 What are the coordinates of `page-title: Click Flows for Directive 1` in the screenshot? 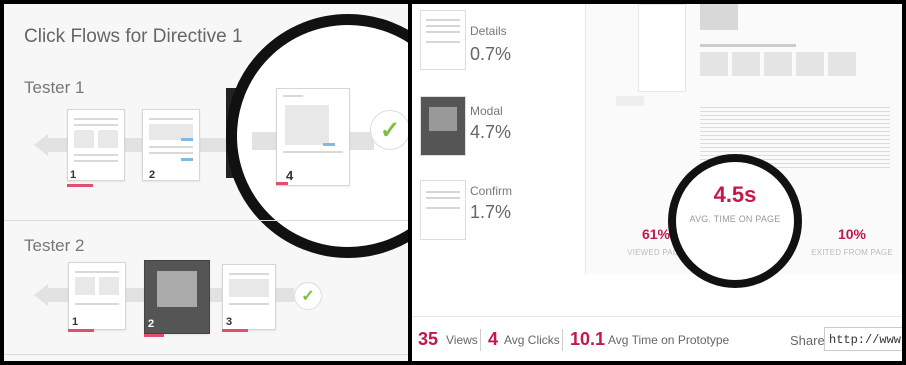 It's located at (133, 36).